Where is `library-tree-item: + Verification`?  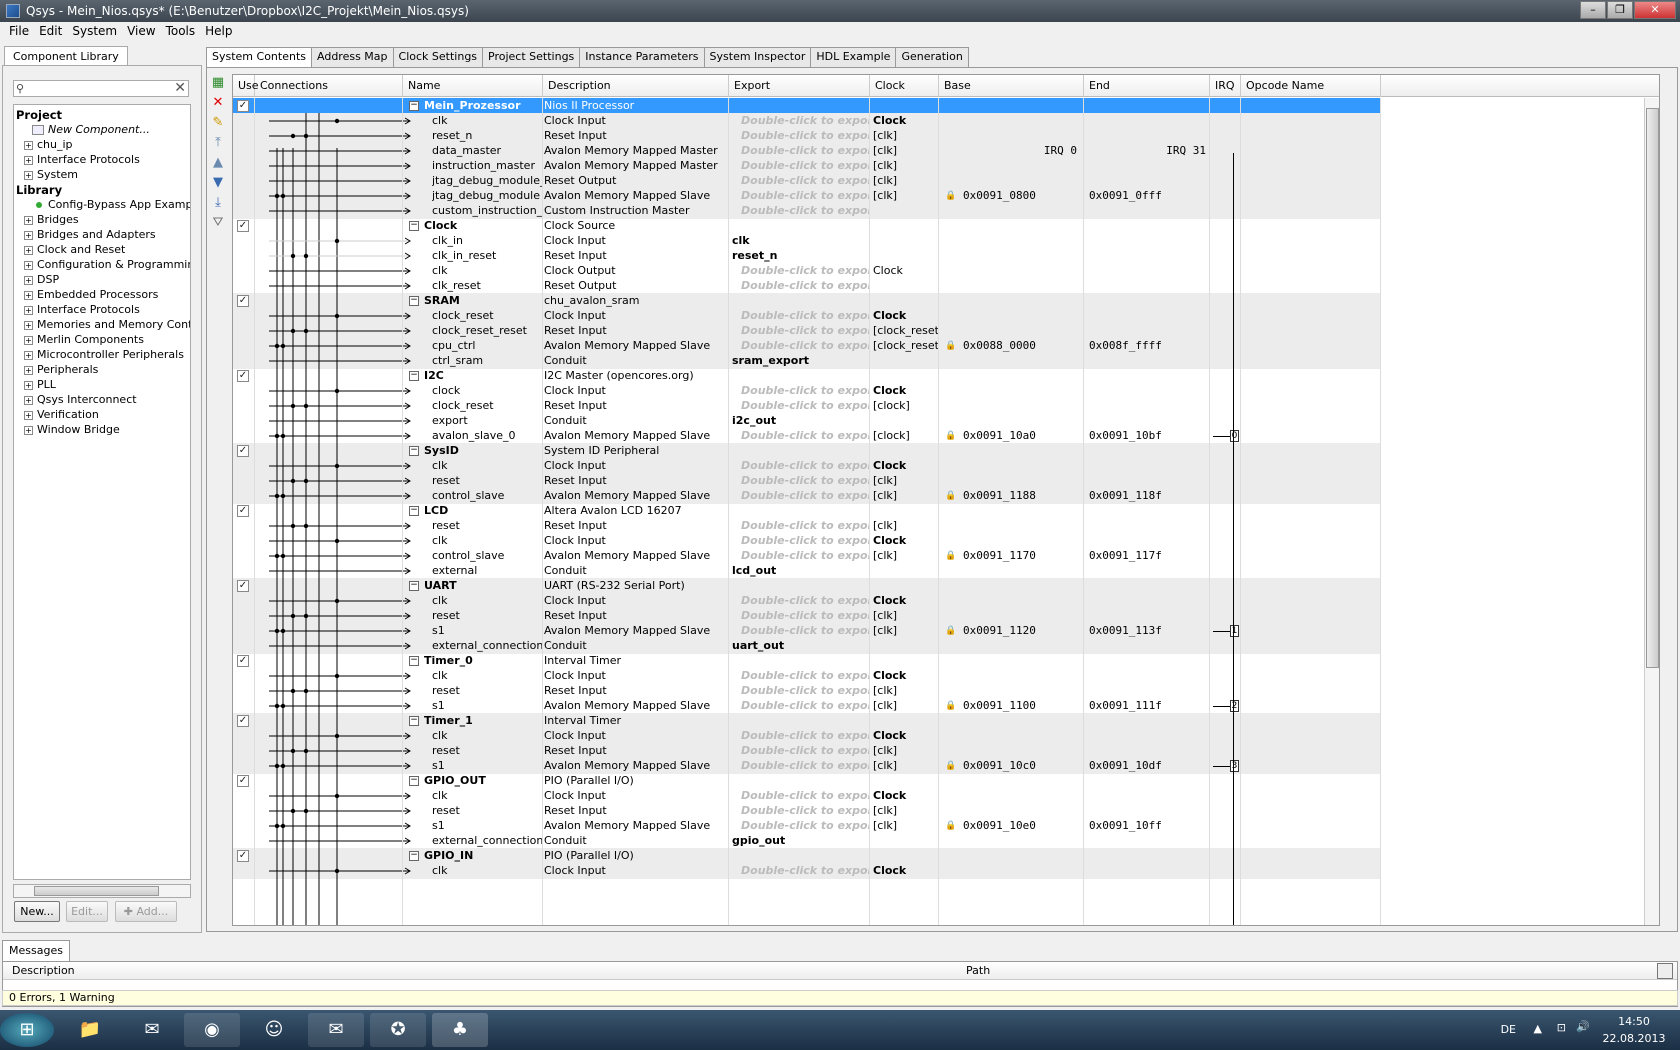 library-tree-item: + Verification is located at coordinates (61, 415).